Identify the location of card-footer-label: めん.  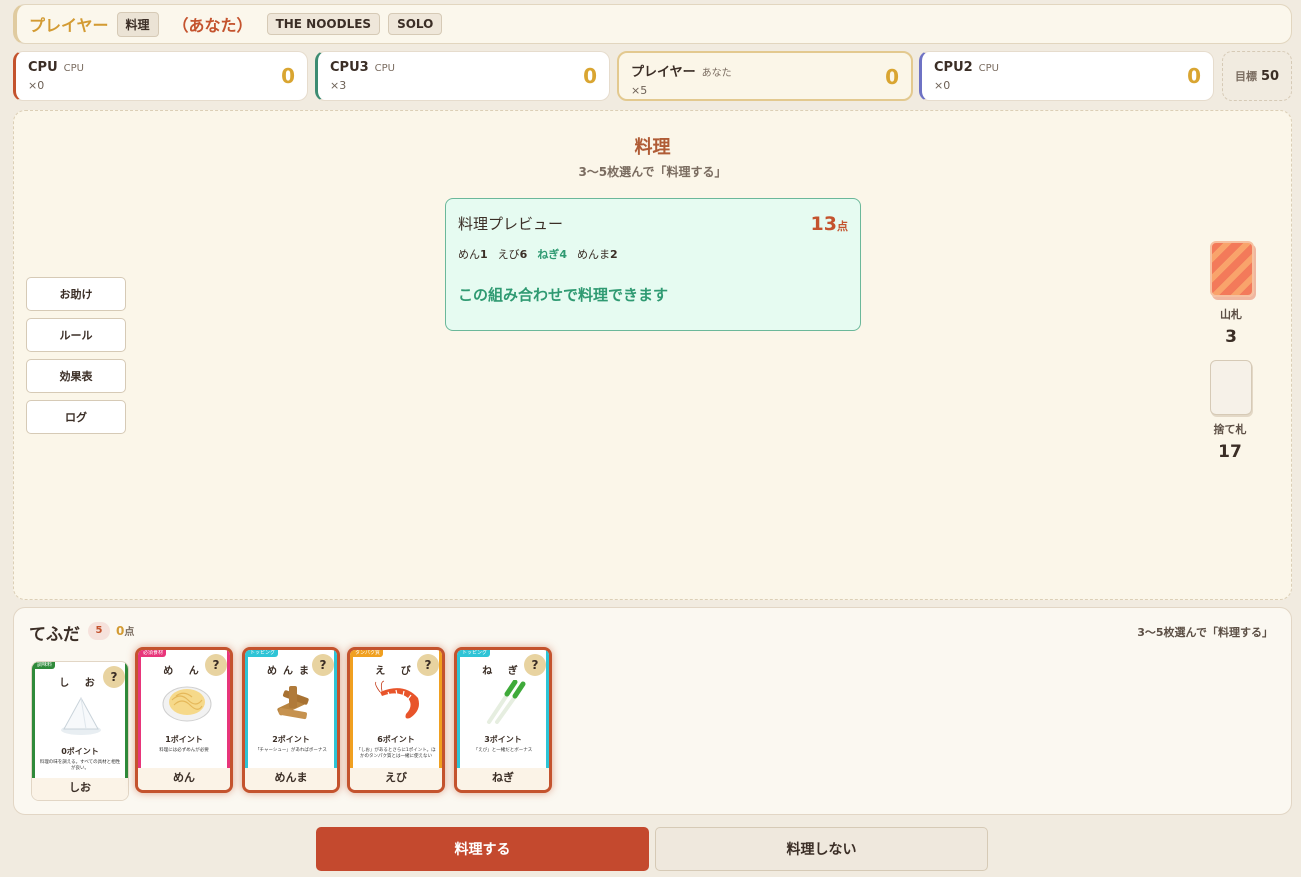
(184, 779).